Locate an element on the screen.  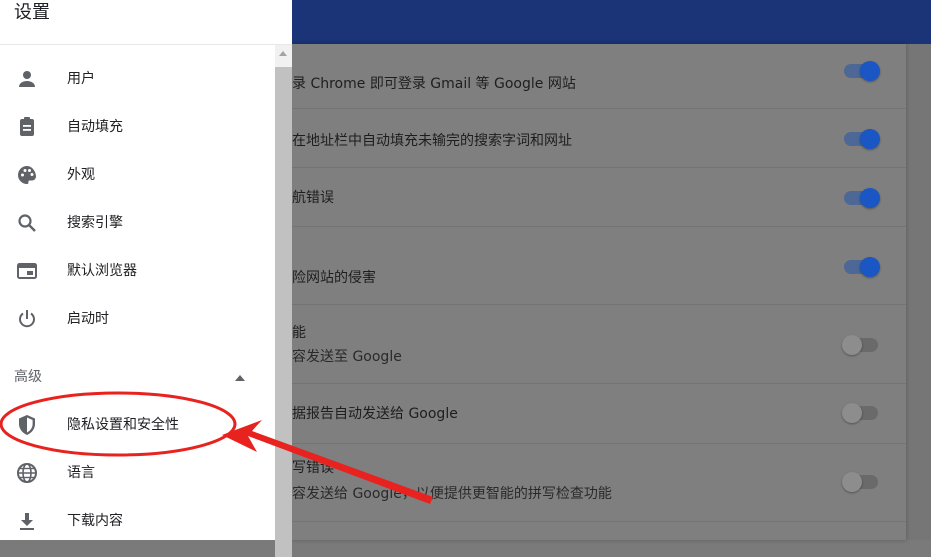
nav-item-label: 用户 is located at coordinates (81, 79).